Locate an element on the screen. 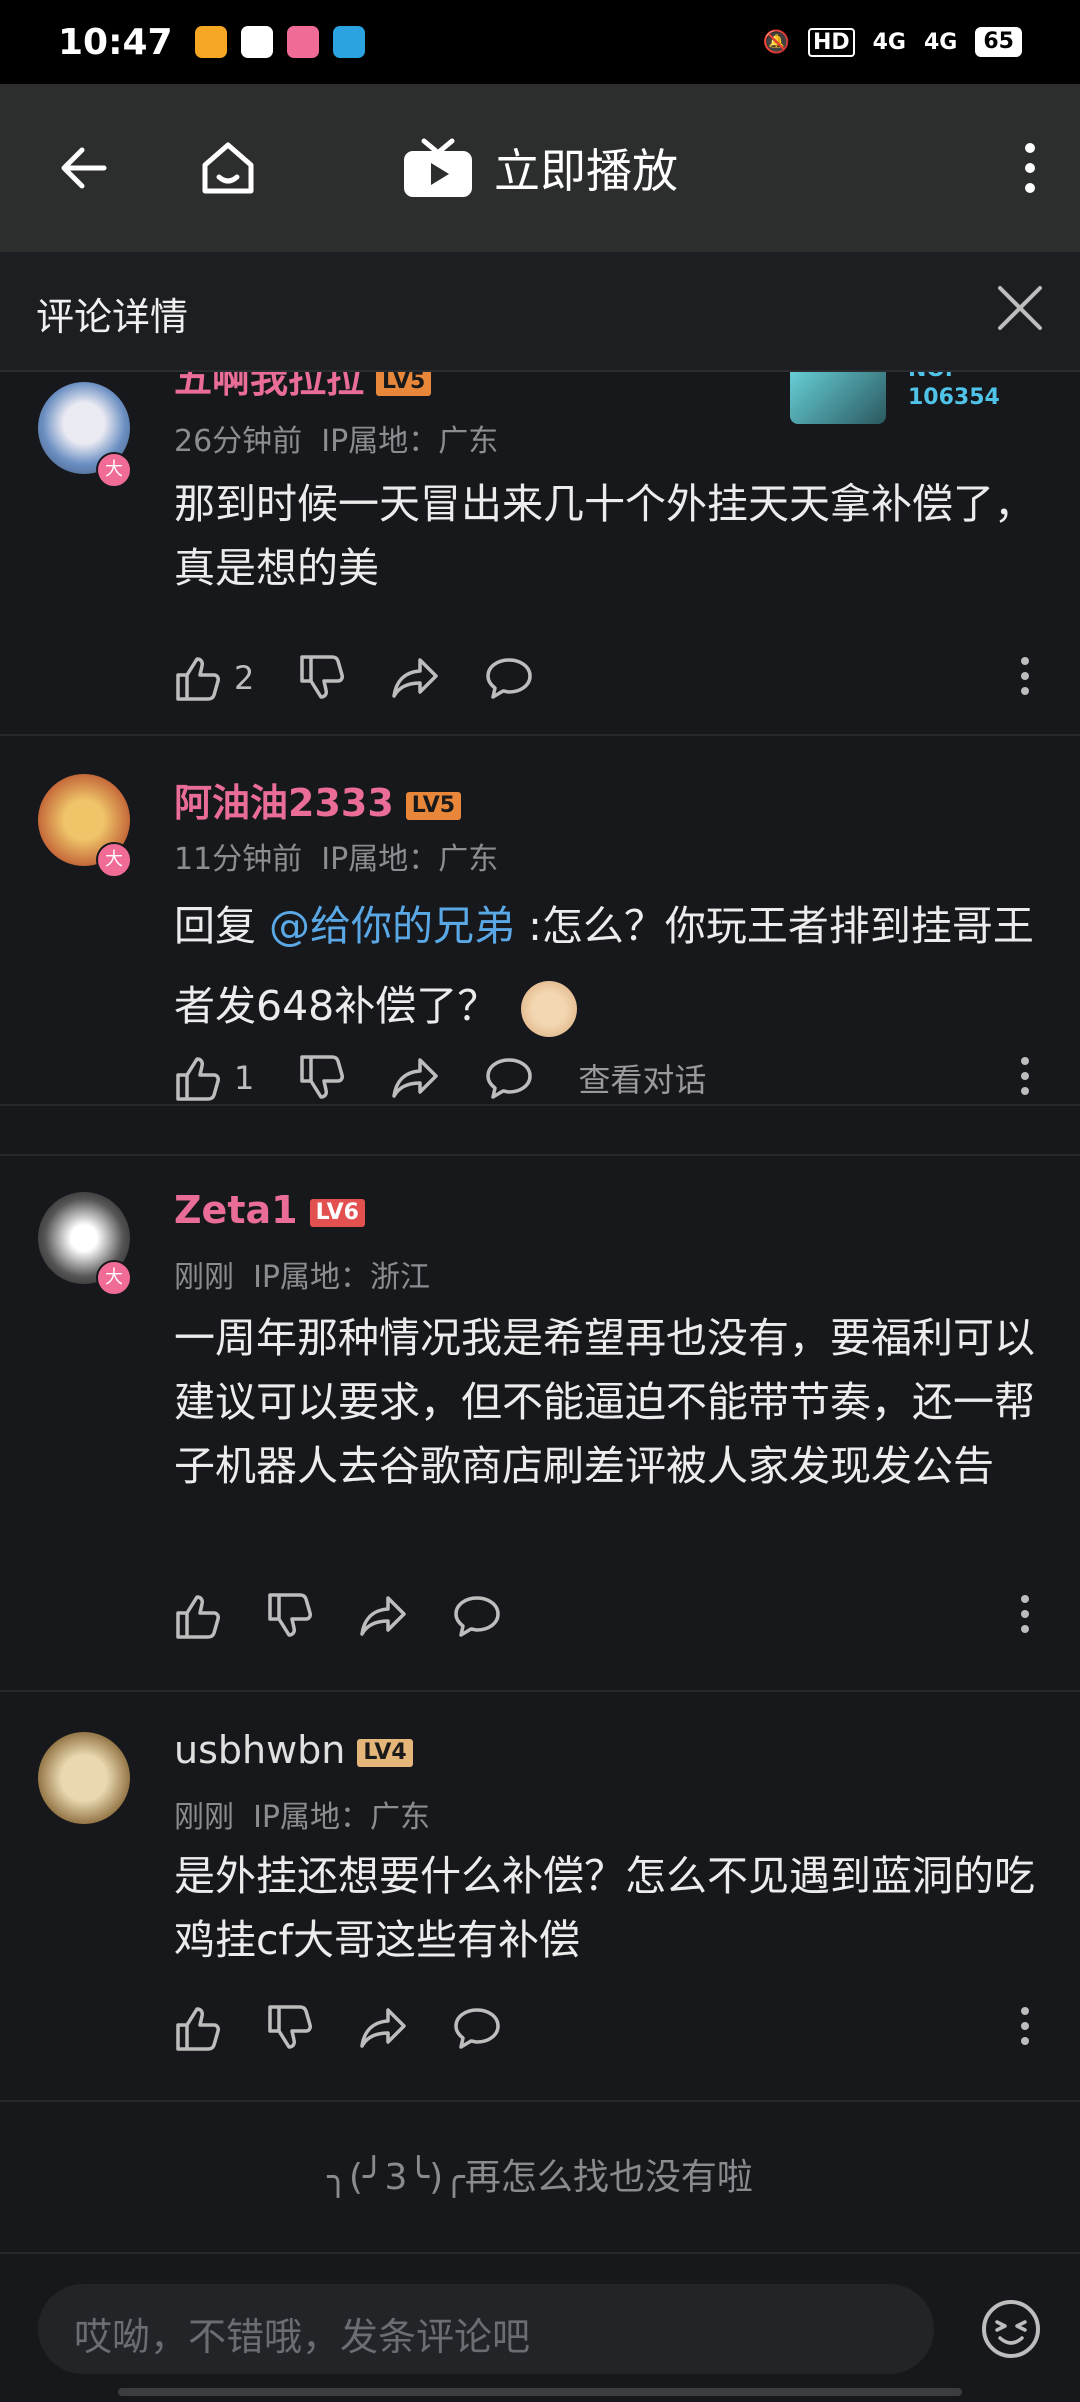  nav-title: 立即播放 is located at coordinates (586, 171).